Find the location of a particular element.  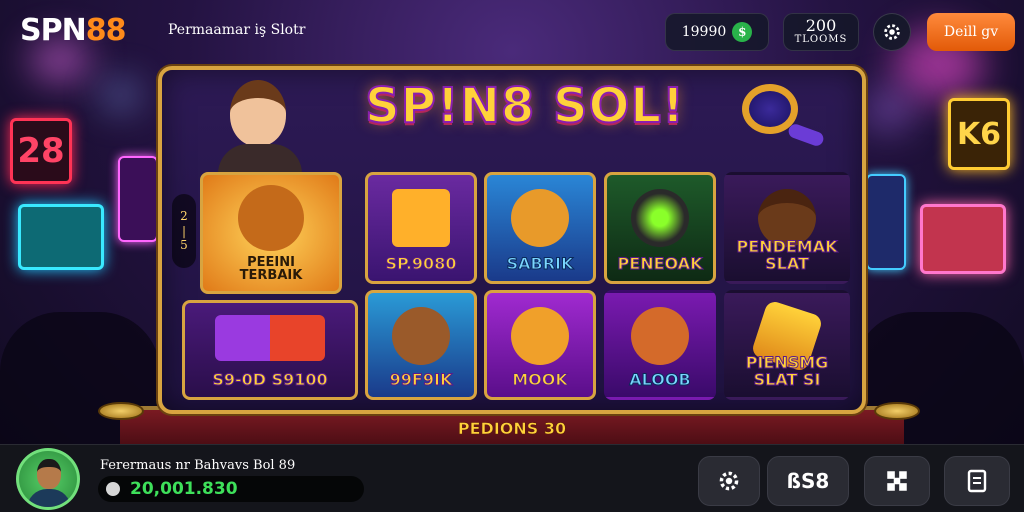

lion-mascot-icon is located at coordinates (271, 218).